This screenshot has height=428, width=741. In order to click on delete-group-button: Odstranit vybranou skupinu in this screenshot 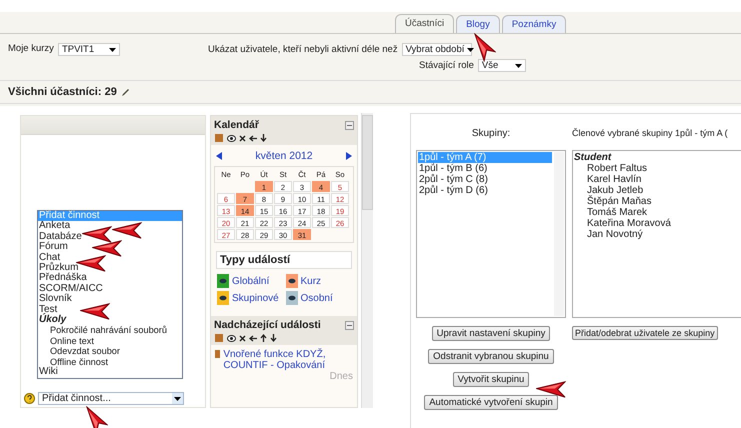, I will do `click(491, 356)`.